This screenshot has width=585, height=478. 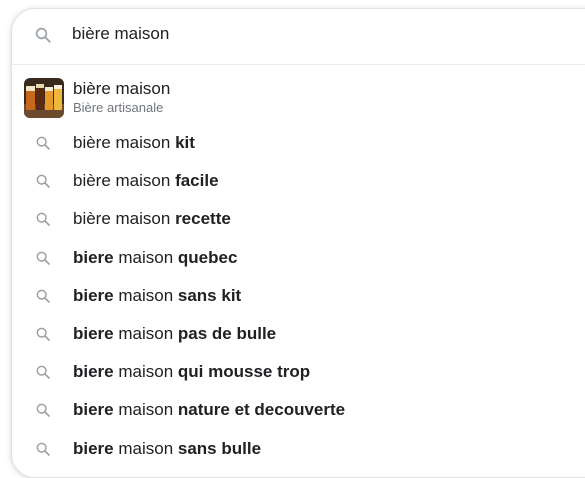 I want to click on search-bar: bière maison, so click(x=298, y=34).